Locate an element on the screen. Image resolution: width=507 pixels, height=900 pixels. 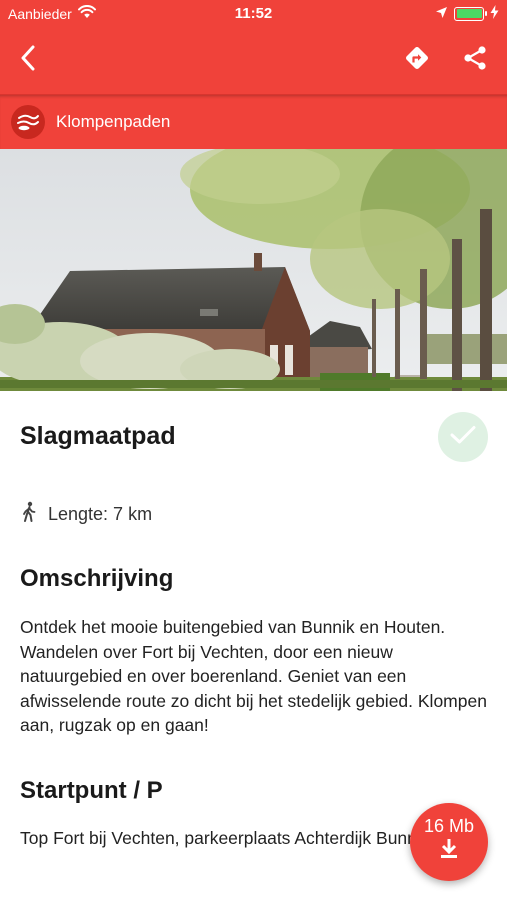
clock: 11:52 is located at coordinates (253, 13).